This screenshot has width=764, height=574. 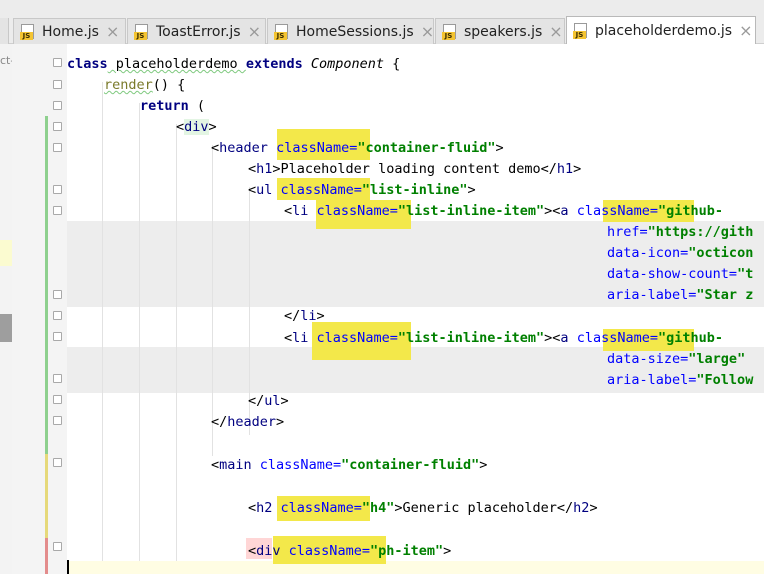 What do you see at coordinates (268, 401) in the screenshot?
I see `code-line: </ul>` at bounding box center [268, 401].